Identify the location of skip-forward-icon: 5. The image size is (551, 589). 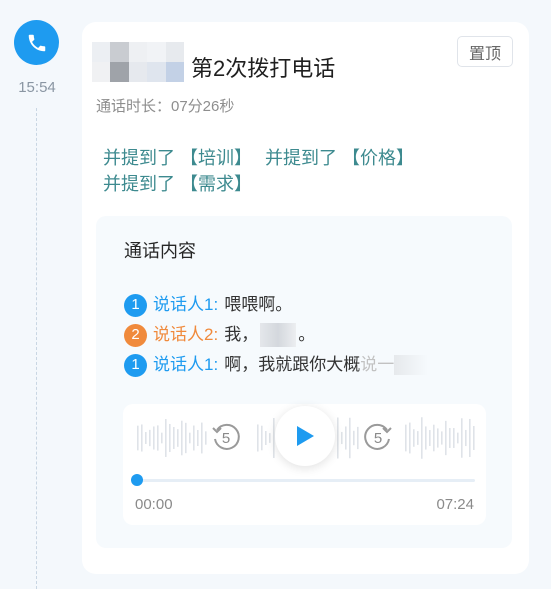
(378, 437).